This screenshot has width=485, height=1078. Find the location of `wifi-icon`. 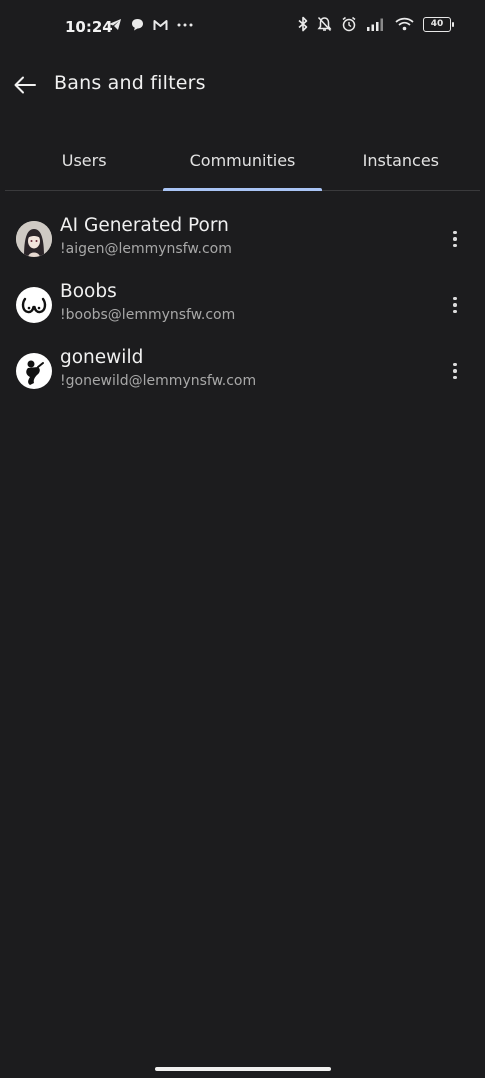

wifi-icon is located at coordinates (404, 24).